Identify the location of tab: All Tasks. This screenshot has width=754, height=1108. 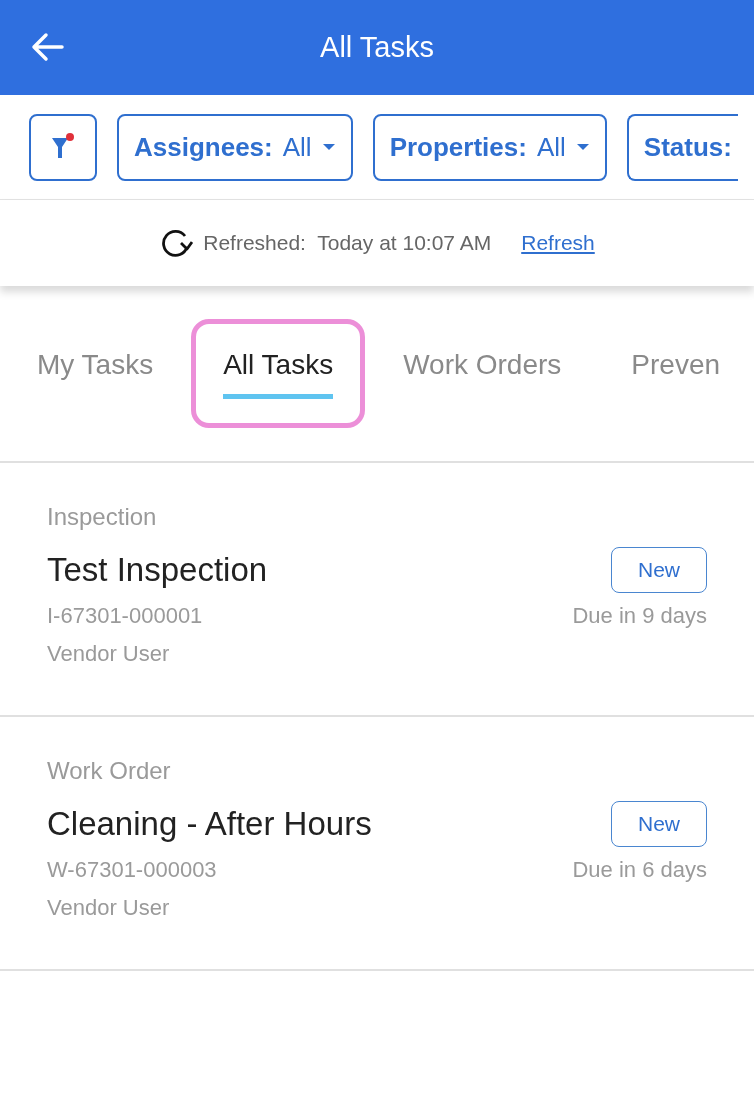
(278, 373).